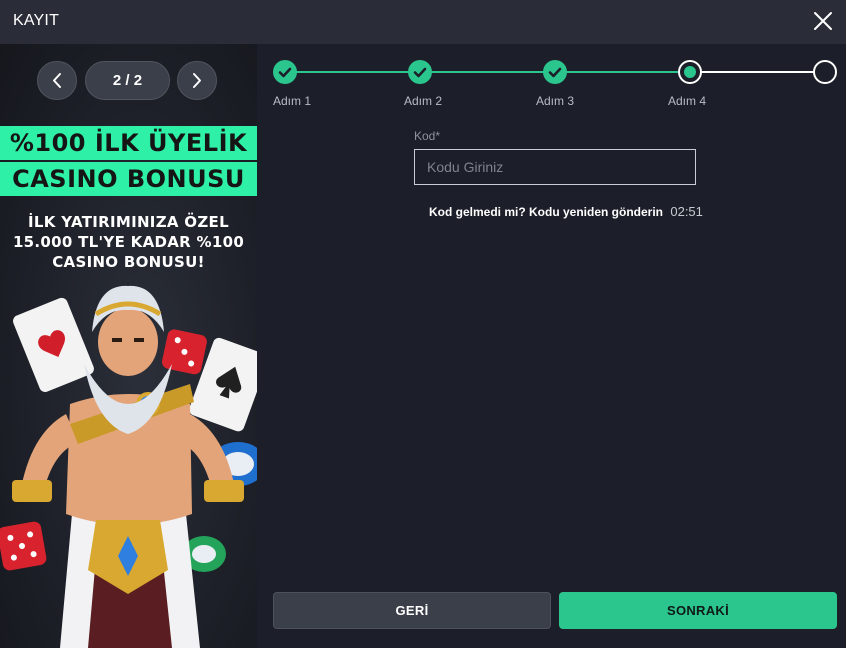 The width and height of the screenshot is (846, 648). I want to click on resend-code-link: Kod gelmedi mi? Kodu yeniden gönderin, so click(546, 212).